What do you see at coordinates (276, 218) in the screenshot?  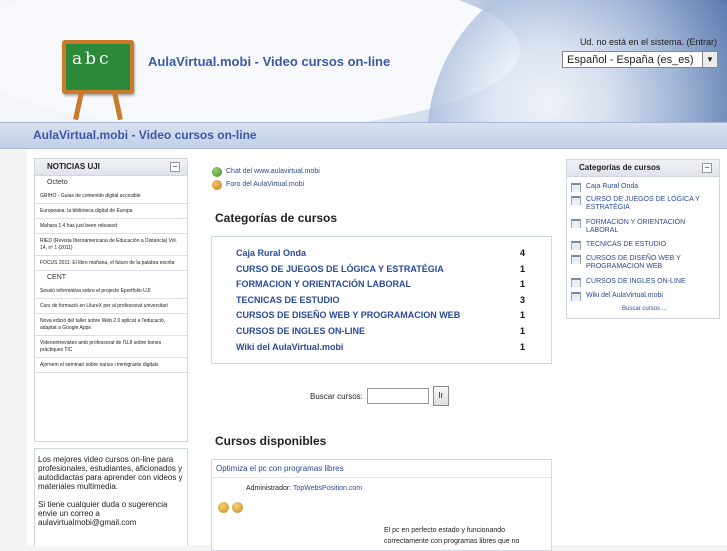 I see `categories-heading: Categorías de cursos` at bounding box center [276, 218].